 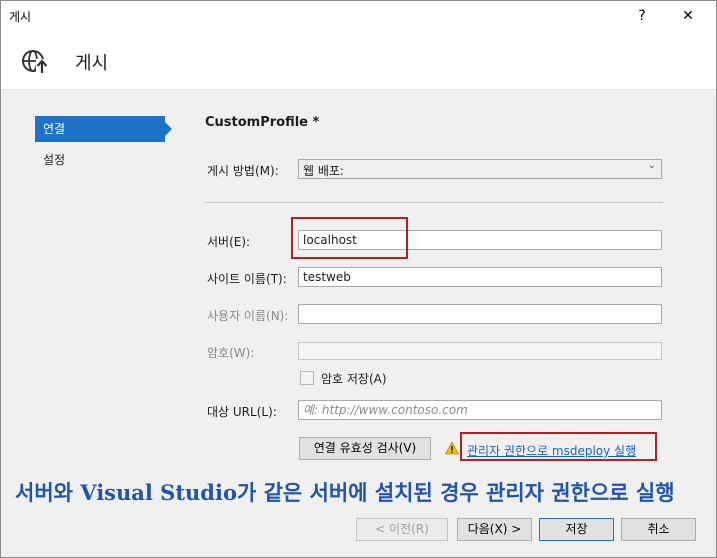 What do you see at coordinates (480, 410) in the screenshot?
I see `target-url-input: 예: http://www.contoso.com` at bounding box center [480, 410].